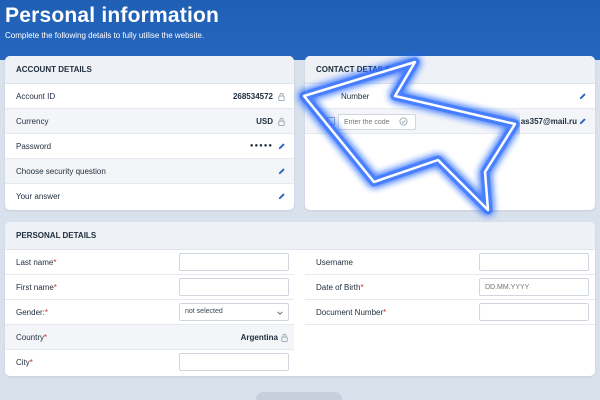  Describe the element at coordinates (261, 146) in the screenshot. I see `password-value: ●●●●●` at that location.